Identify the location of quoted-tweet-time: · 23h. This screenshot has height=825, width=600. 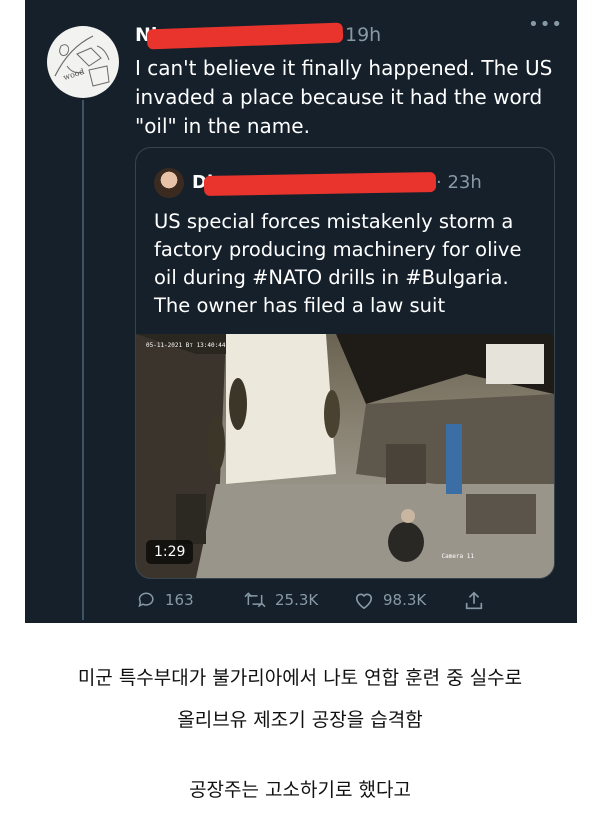
(459, 182).